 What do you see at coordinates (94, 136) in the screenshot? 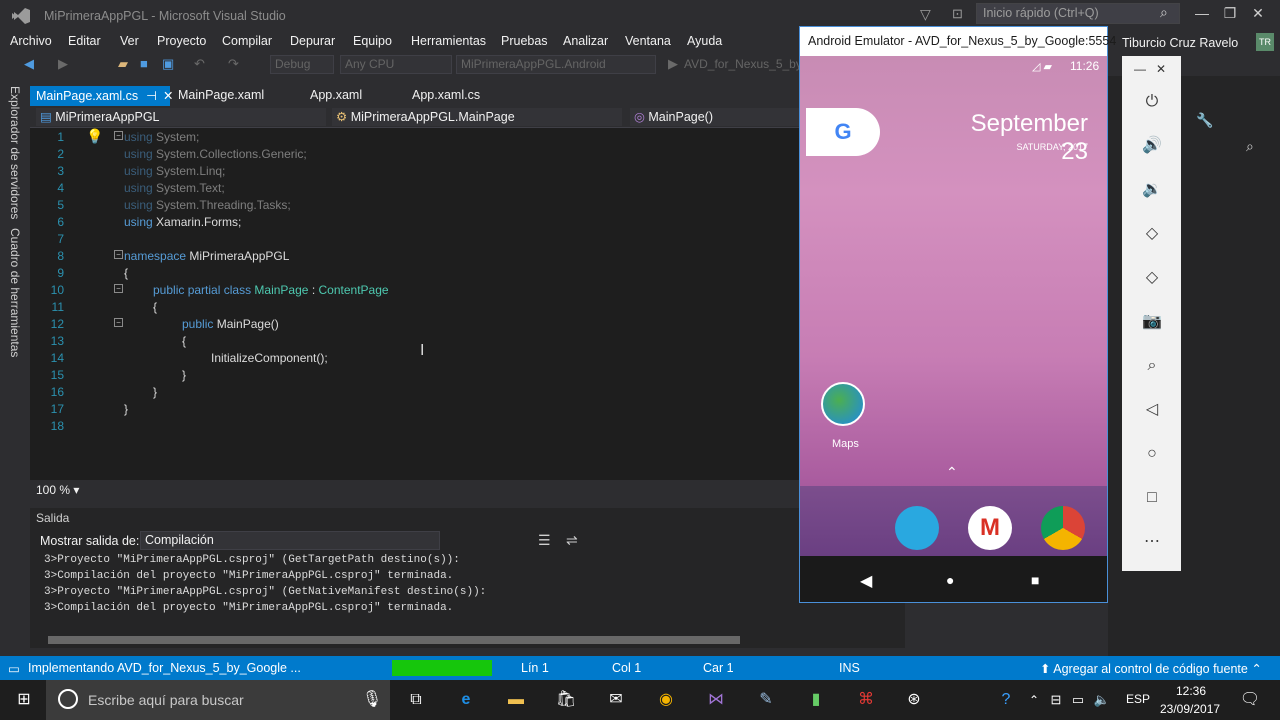
I see `lightbulb-icon: 💡` at bounding box center [94, 136].